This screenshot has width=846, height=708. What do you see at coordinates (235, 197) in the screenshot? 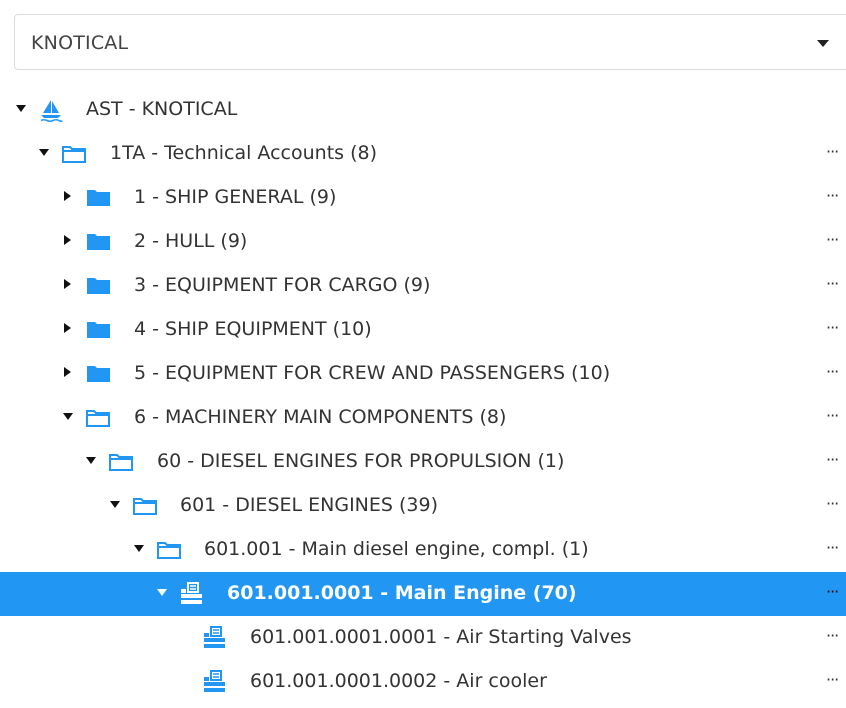
I see `tree-row-label: 1 - SHIP GENERAL (9)` at bounding box center [235, 197].